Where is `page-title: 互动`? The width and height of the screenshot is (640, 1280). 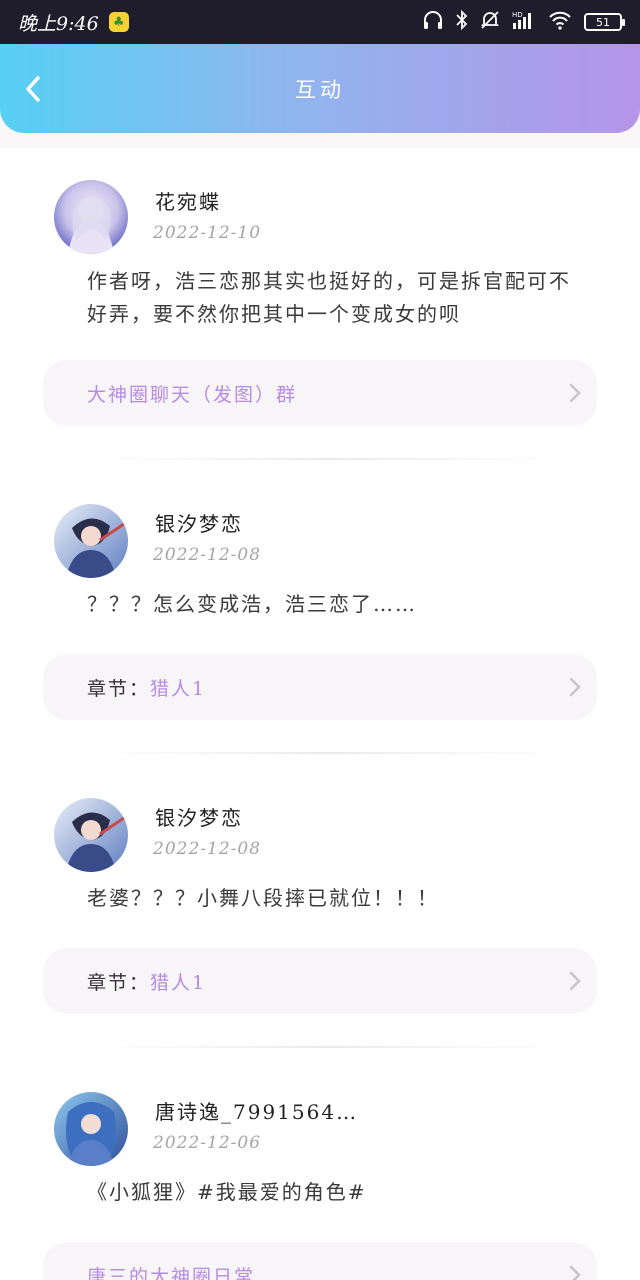
page-title: 互动 is located at coordinates (320, 89).